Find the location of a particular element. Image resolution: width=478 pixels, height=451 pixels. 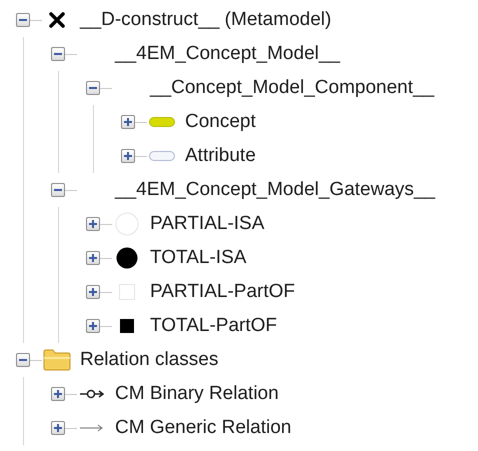

arrow-icon is located at coordinates (92, 428).